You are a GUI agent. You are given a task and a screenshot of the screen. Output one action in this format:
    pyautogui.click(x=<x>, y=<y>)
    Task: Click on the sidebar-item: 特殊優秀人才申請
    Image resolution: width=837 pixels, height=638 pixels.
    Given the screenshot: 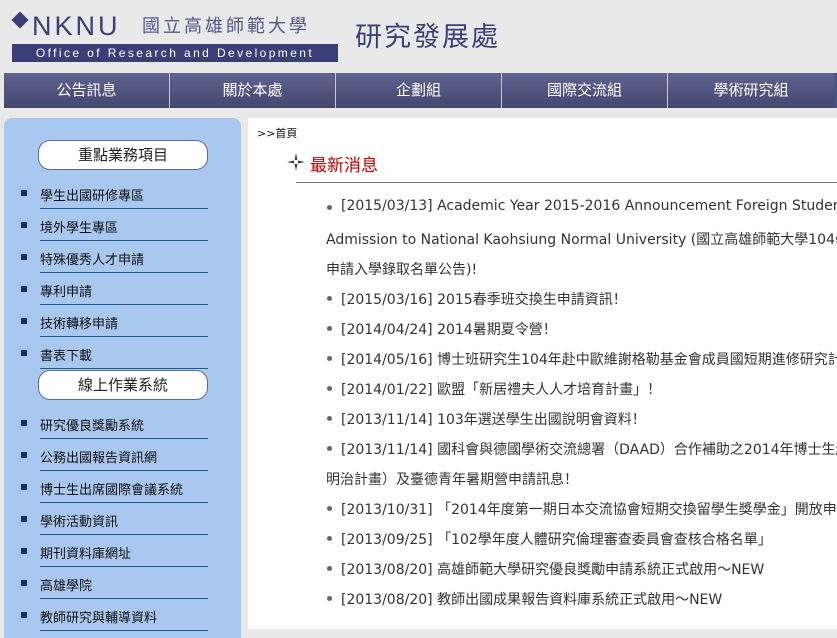 What is the action you would take?
    pyautogui.click(x=113, y=258)
    